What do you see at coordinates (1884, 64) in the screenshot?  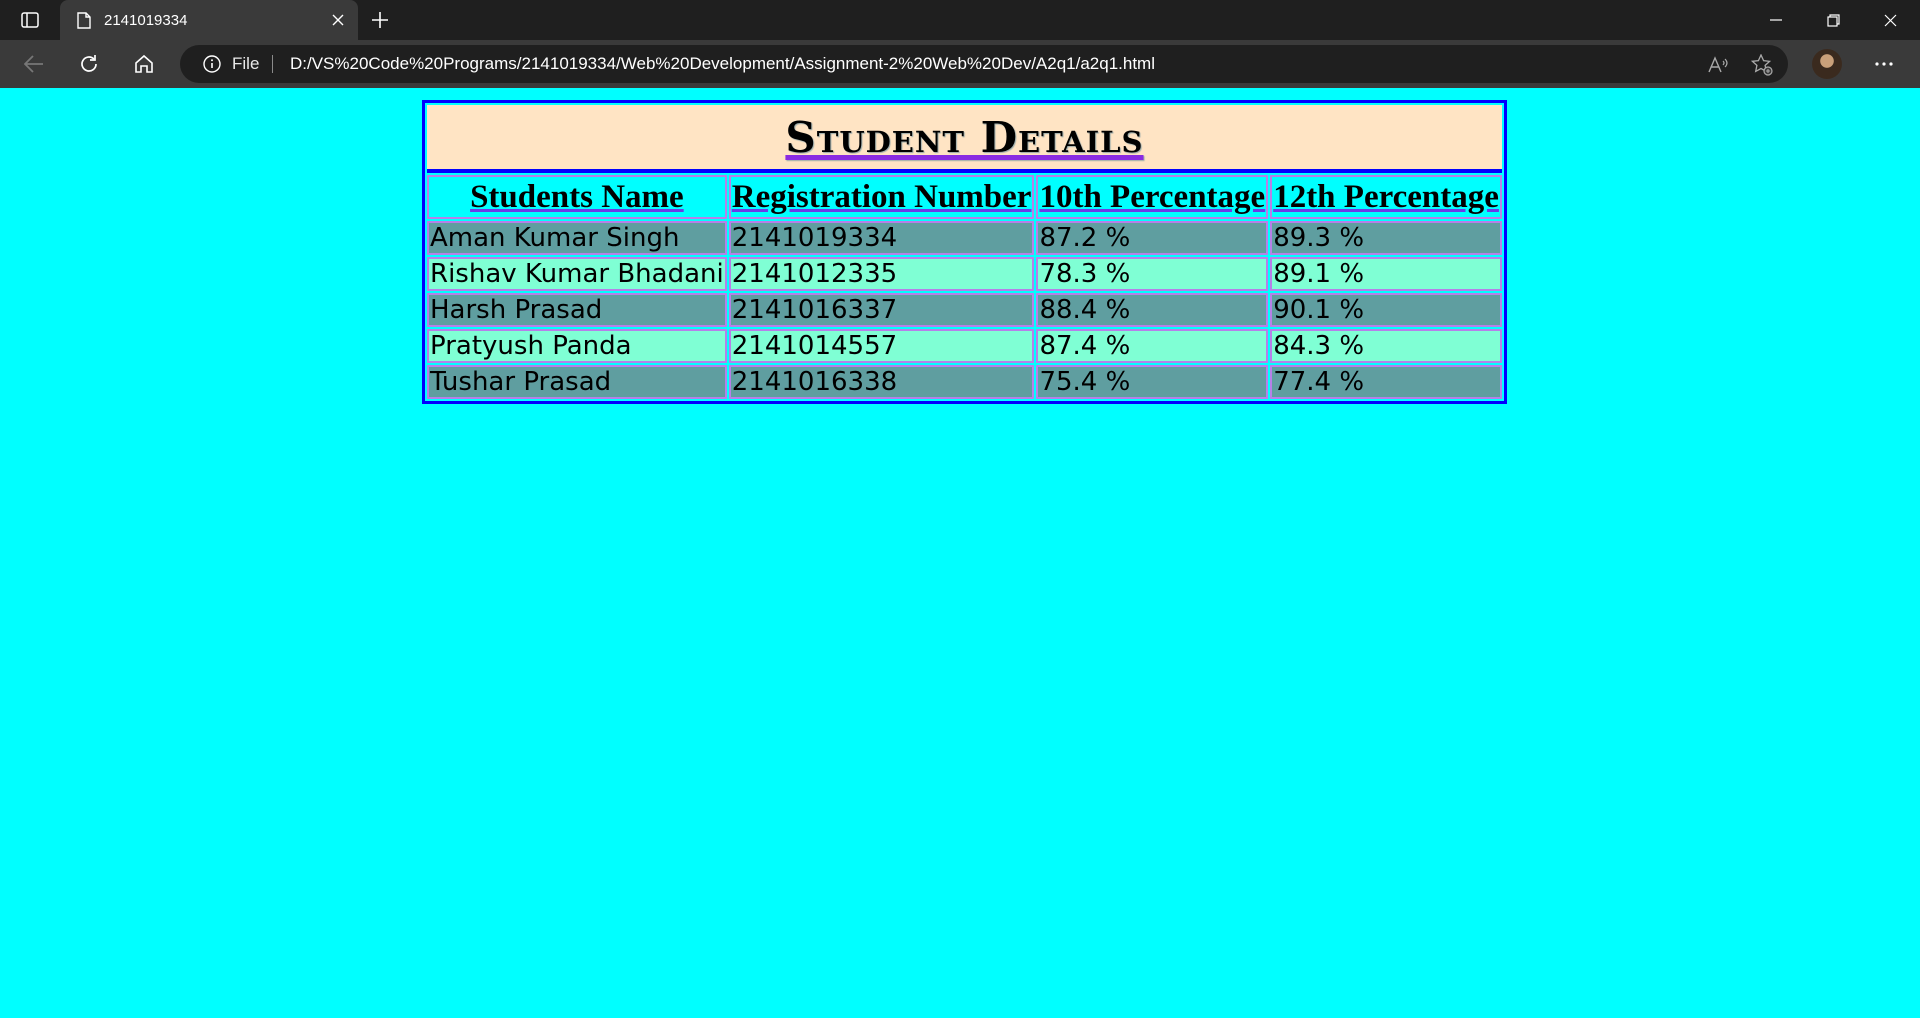 I see `more-options-icon` at bounding box center [1884, 64].